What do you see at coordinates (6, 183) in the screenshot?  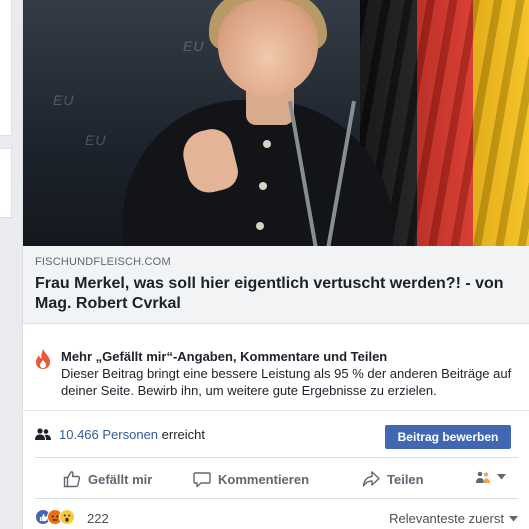 I see `left-panel-secondary` at bounding box center [6, 183].